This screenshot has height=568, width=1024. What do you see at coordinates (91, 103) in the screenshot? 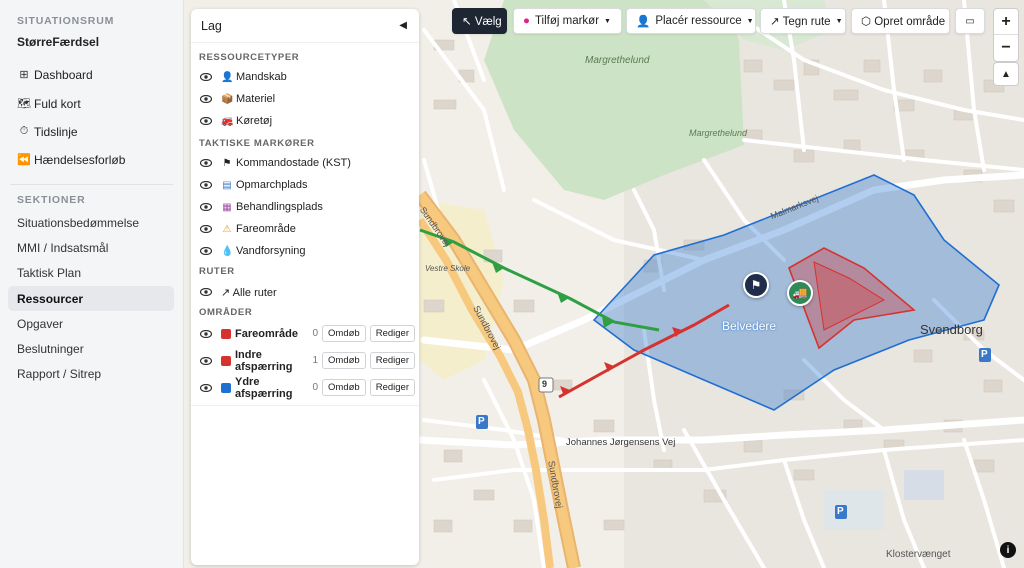
I see `nav-full-map: 🗺 Fuld kort` at bounding box center [91, 103].